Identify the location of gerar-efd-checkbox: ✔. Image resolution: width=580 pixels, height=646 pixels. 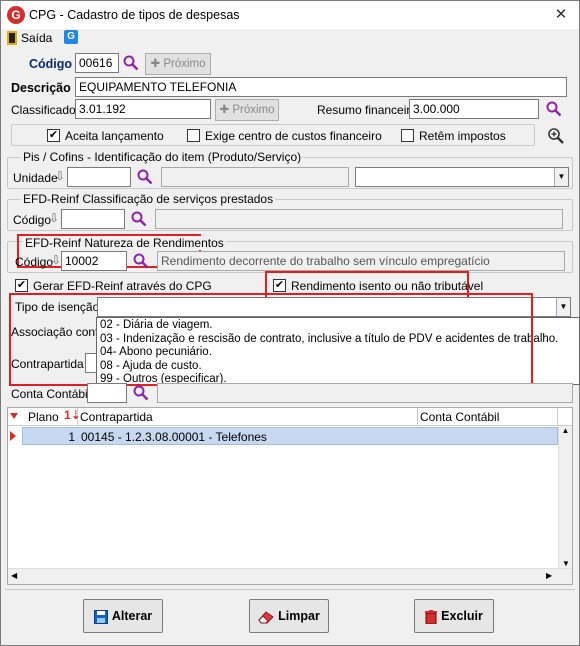
(21, 285).